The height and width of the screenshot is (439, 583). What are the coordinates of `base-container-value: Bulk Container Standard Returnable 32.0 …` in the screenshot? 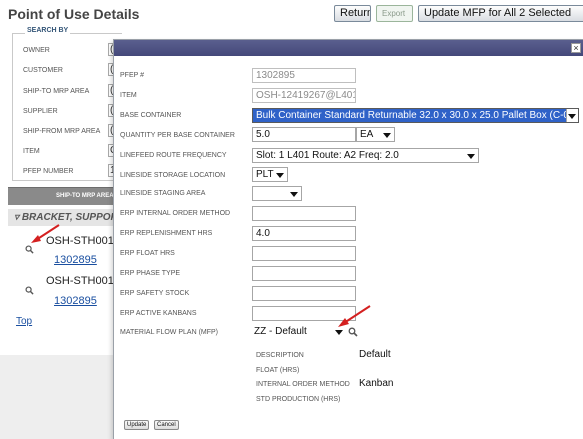 It's located at (417, 115).